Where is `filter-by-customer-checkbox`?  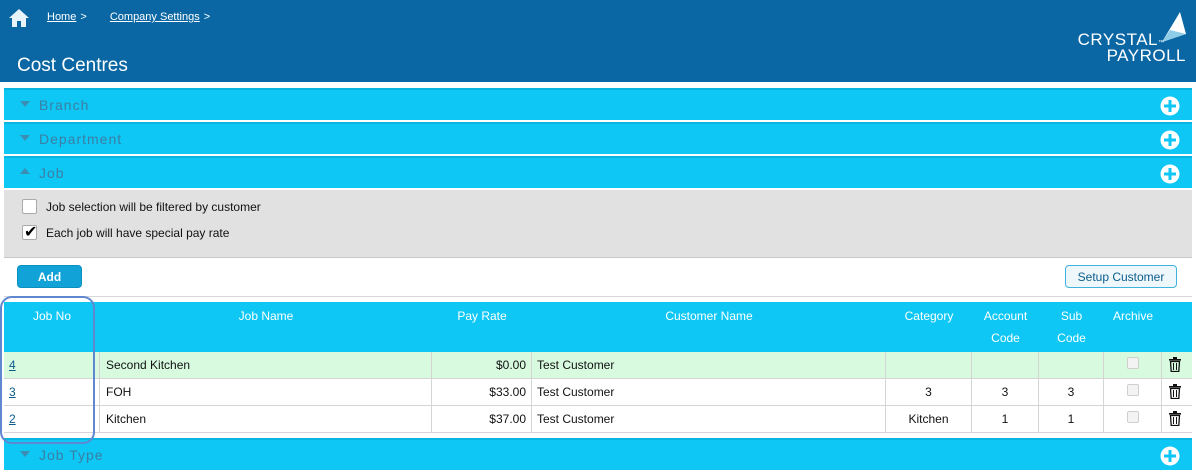 filter-by-customer-checkbox is located at coordinates (29, 206).